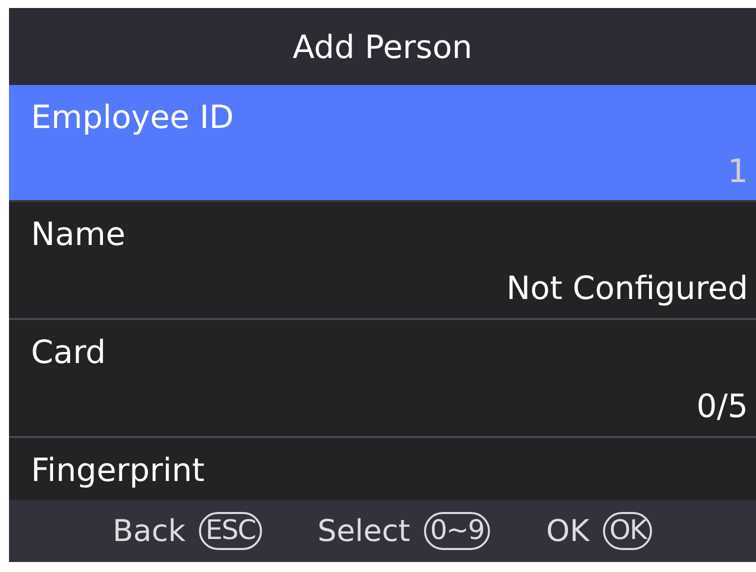  Describe the element at coordinates (627, 531) in the screenshot. I see `key-badge: OK` at that location.